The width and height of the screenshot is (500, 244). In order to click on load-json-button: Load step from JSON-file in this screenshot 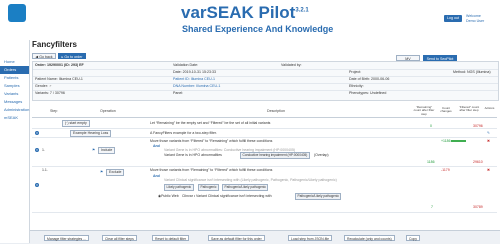, I will do `click(310, 238)`.